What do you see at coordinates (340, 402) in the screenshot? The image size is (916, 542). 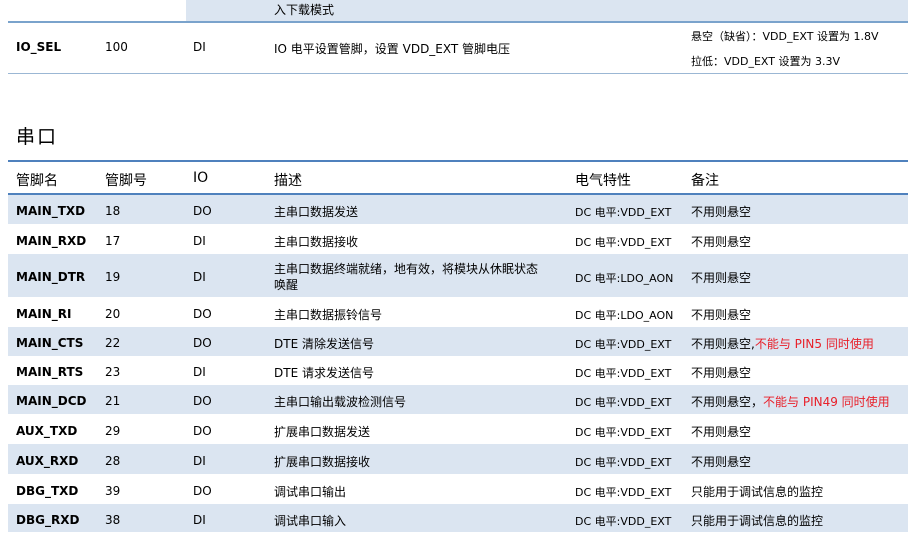 I see `cell-desc: 主串口输出载波检测信号` at bounding box center [340, 402].